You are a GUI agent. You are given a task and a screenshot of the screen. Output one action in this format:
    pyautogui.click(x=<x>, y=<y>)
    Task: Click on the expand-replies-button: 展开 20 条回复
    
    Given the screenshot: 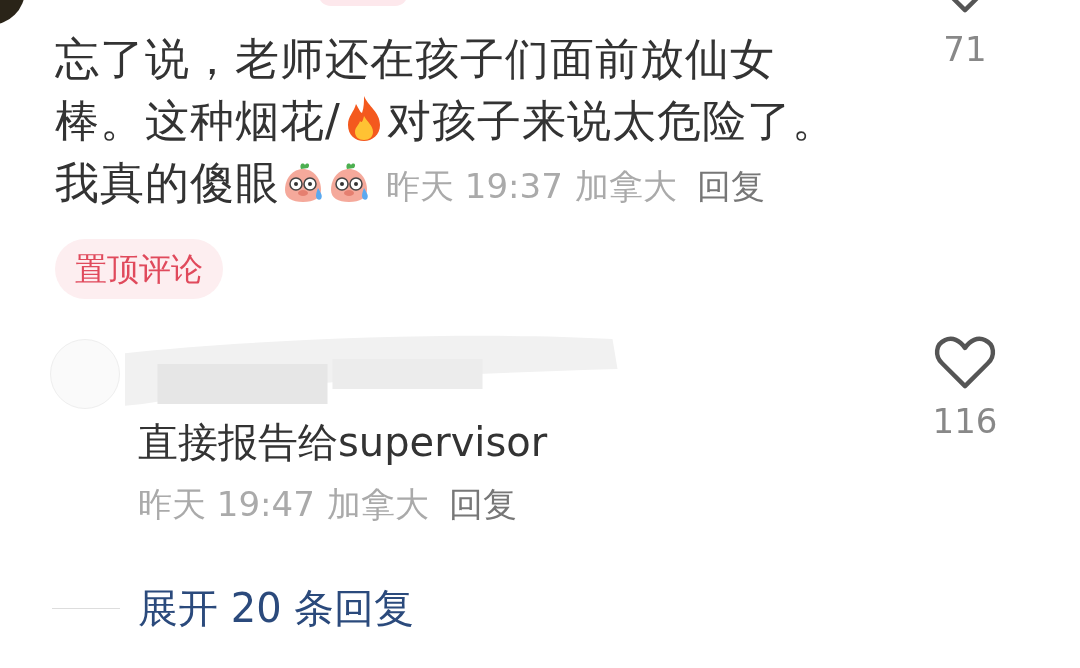 What is the action you would take?
    pyautogui.click(x=276, y=608)
    